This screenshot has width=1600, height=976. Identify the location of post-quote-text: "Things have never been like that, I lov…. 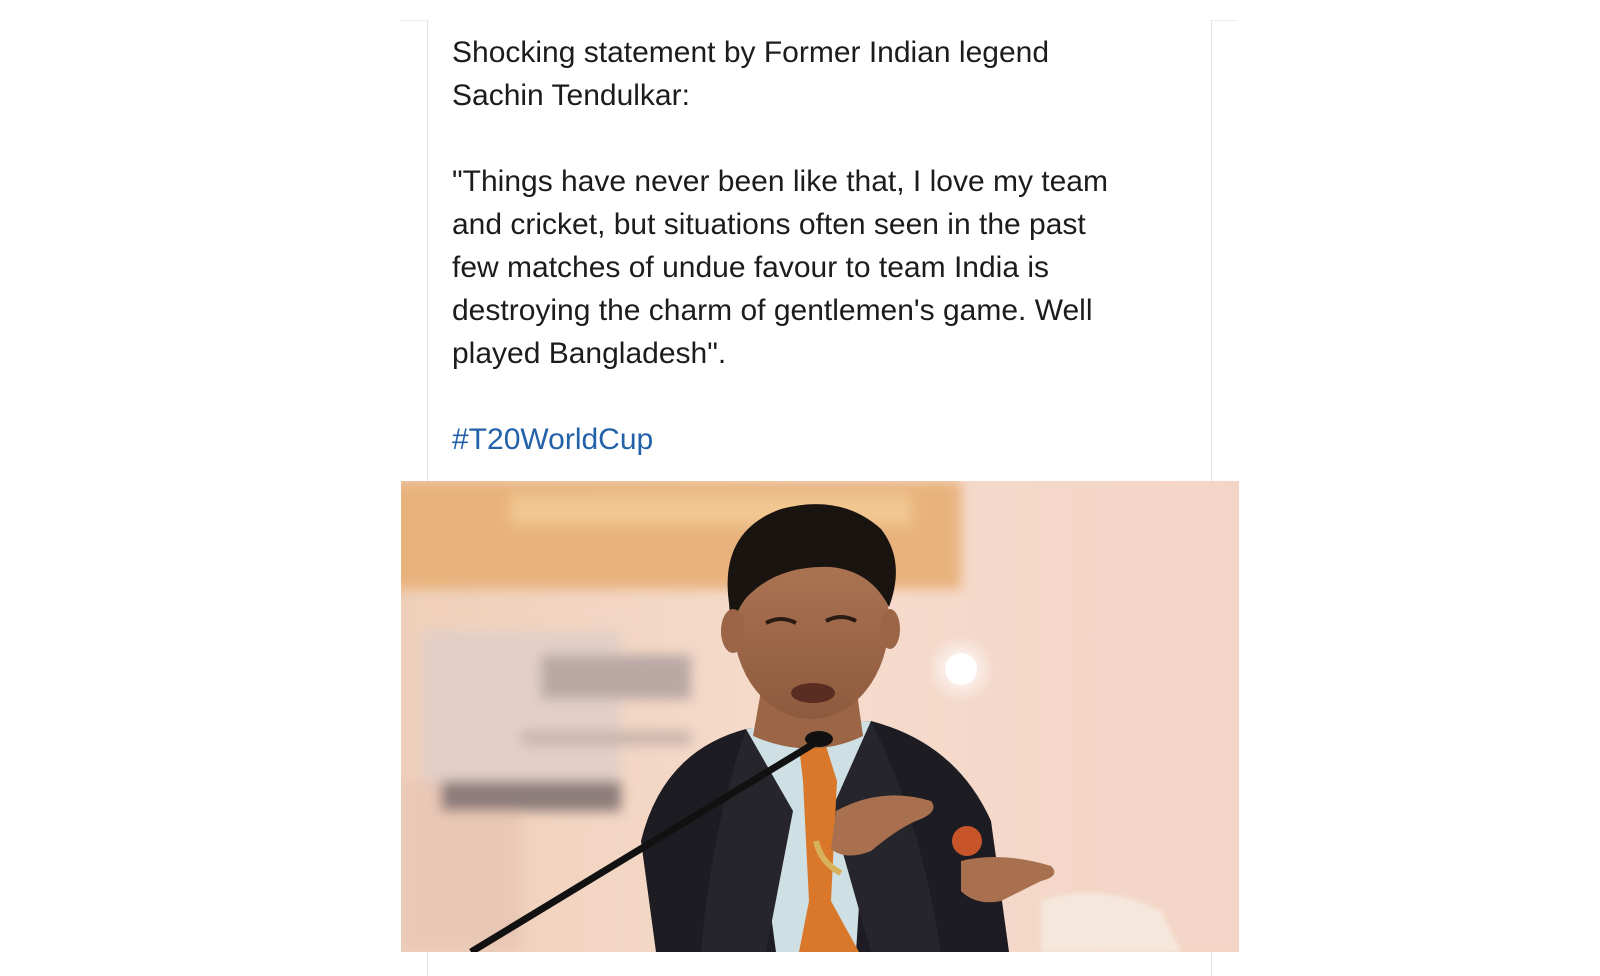
(780, 267).